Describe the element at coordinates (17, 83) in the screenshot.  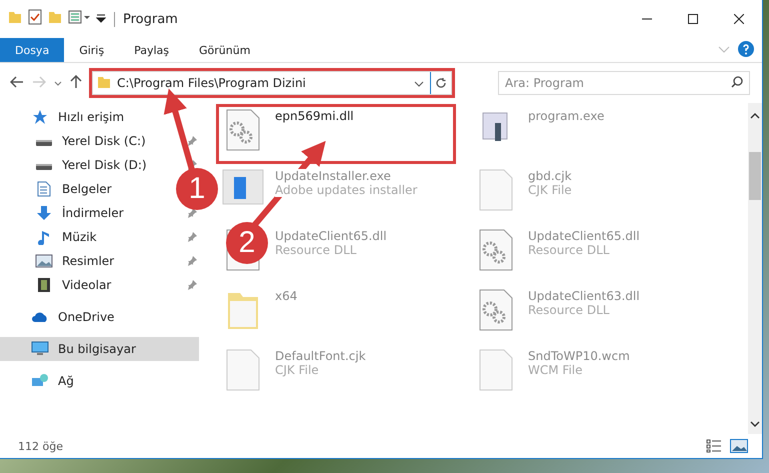
I see `back-arrow-icon` at that location.